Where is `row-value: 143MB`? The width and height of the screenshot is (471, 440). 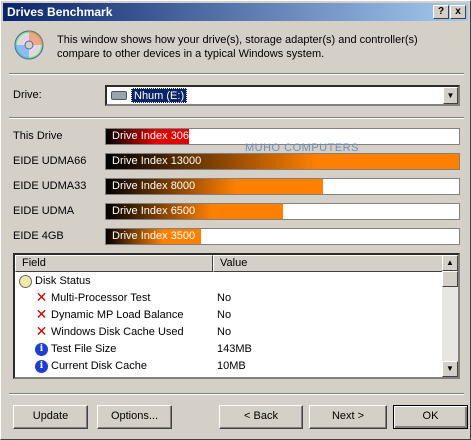 row-value: 143MB is located at coordinates (234, 349).